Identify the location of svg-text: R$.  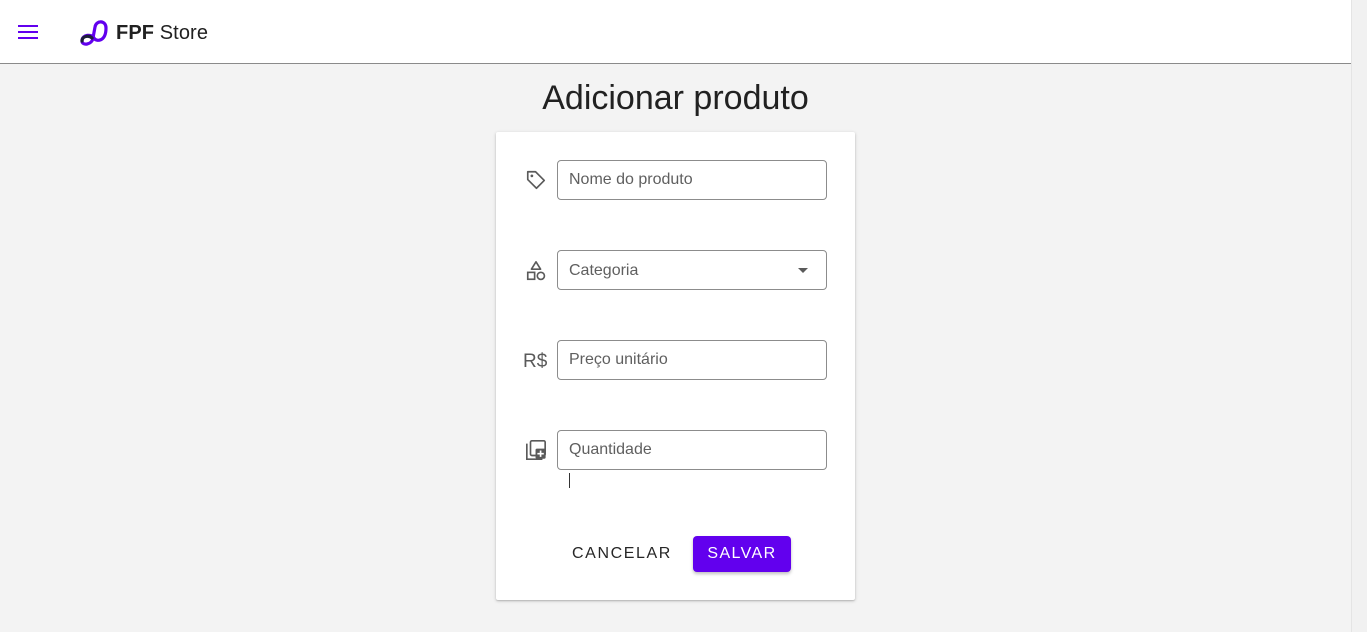
(535, 361).